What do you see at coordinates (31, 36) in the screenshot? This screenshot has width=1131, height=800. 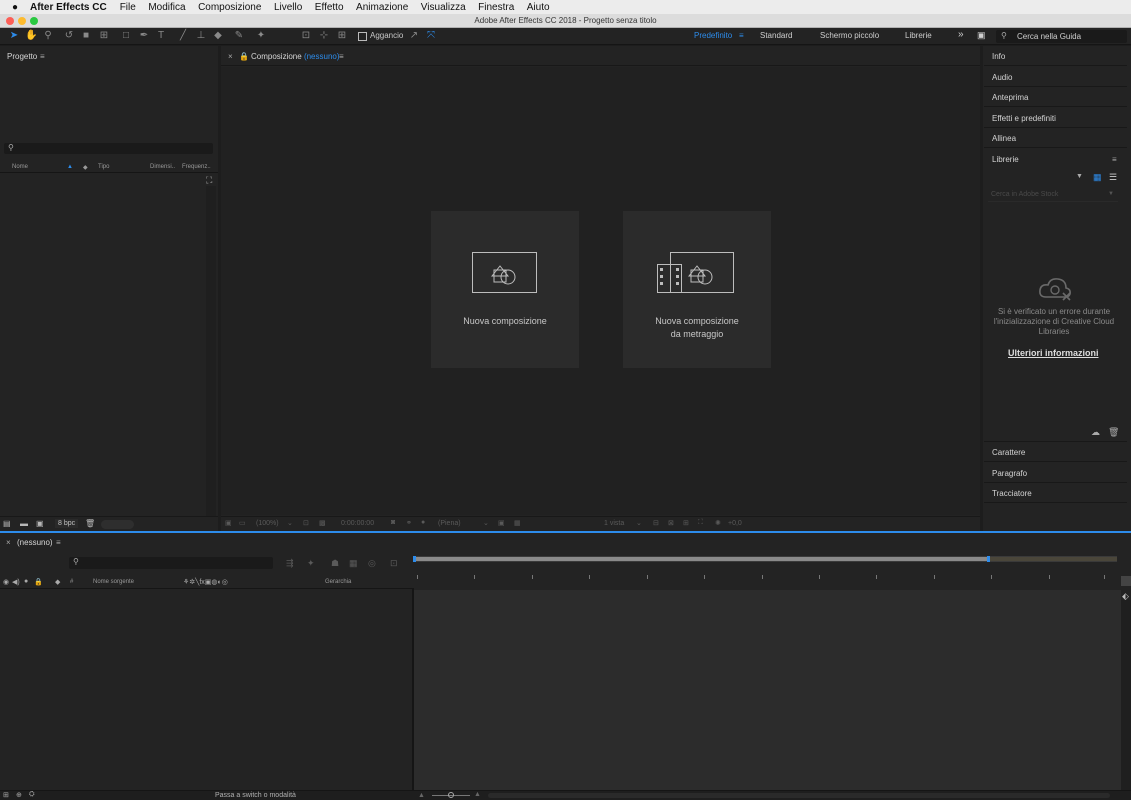 I see `hand-tool-icon: ✋` at bounding box center [31, 36].